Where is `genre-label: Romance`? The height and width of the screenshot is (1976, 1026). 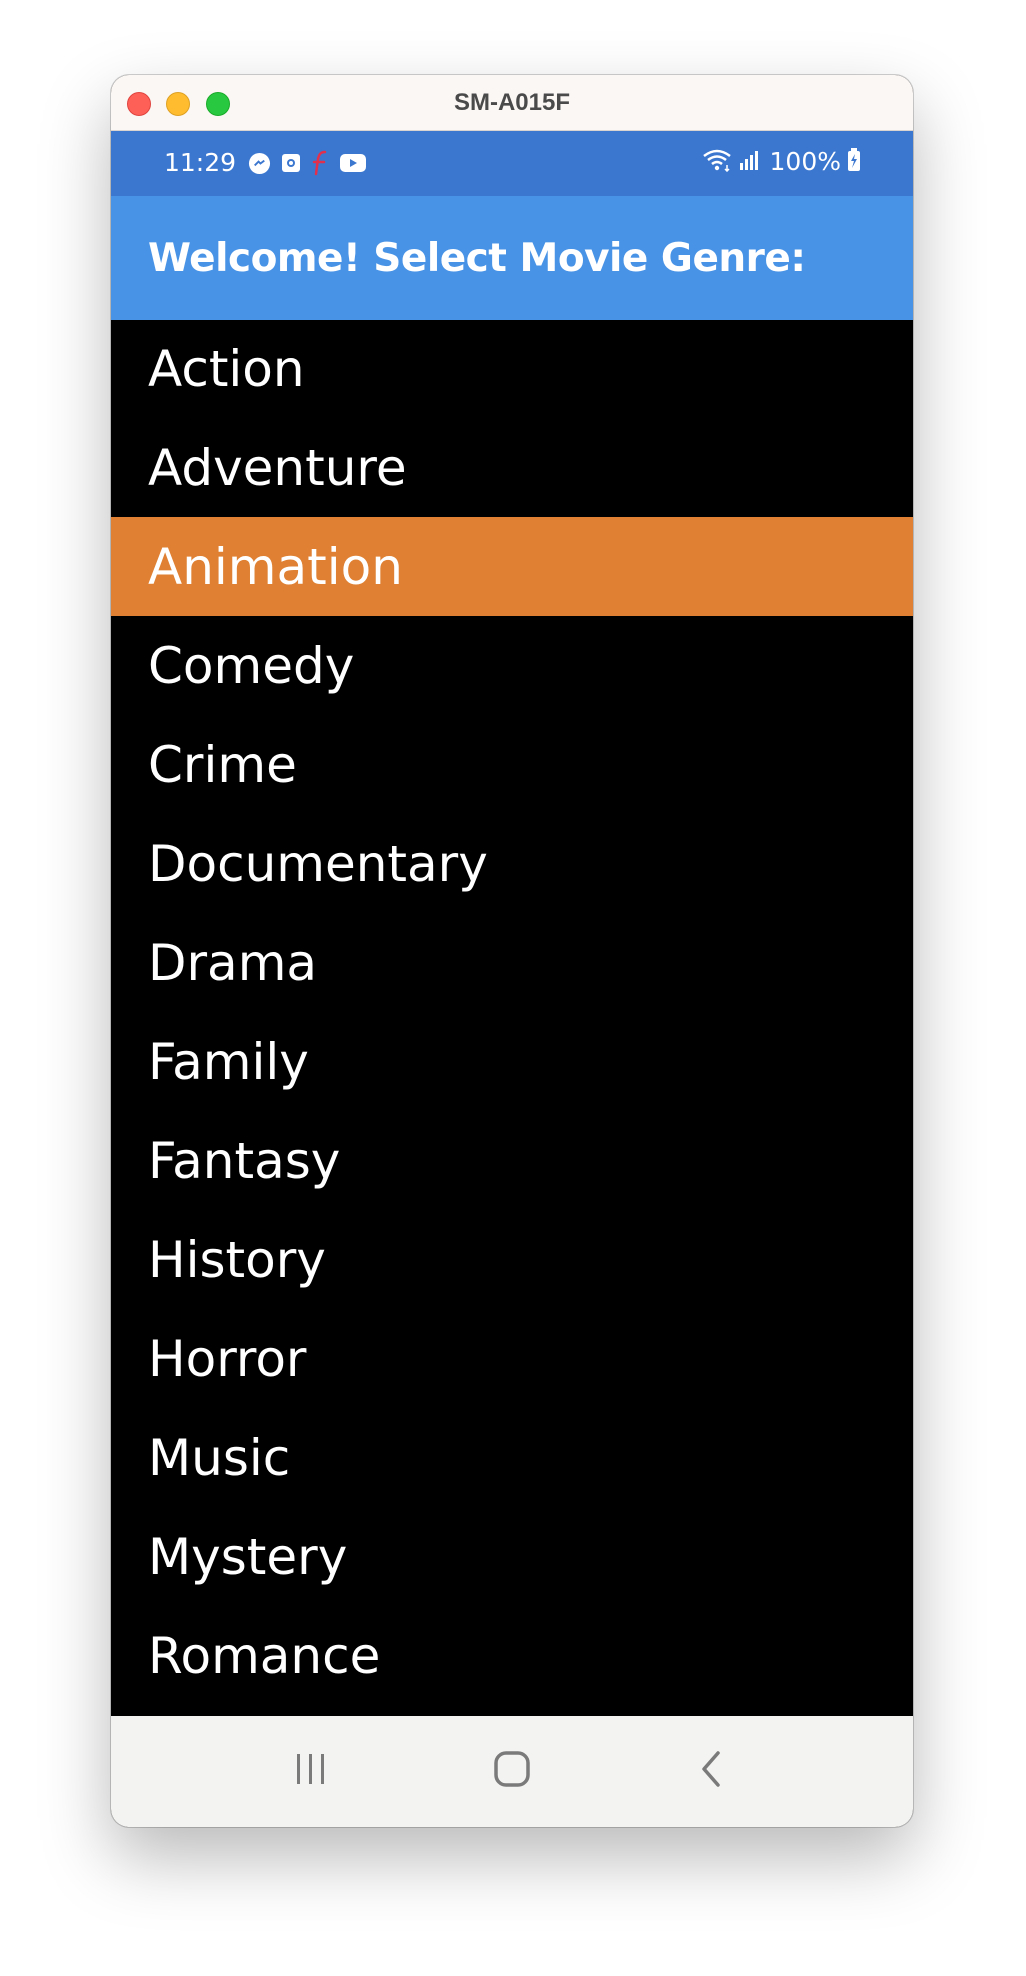
genre-label: Romance is located at coordinates (264, 1655).